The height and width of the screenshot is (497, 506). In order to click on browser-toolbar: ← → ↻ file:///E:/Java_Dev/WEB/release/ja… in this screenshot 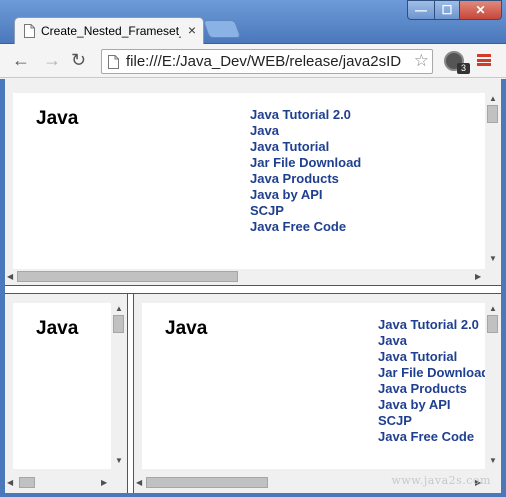, I will do `click(253, 61)`.